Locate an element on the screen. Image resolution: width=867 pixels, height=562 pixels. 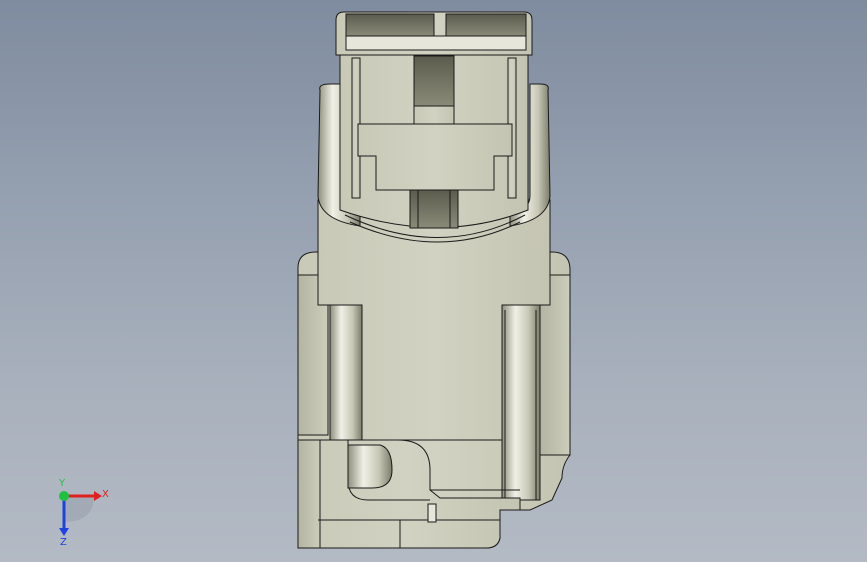
x-axis-arrow is located at coordinates (98, 496).